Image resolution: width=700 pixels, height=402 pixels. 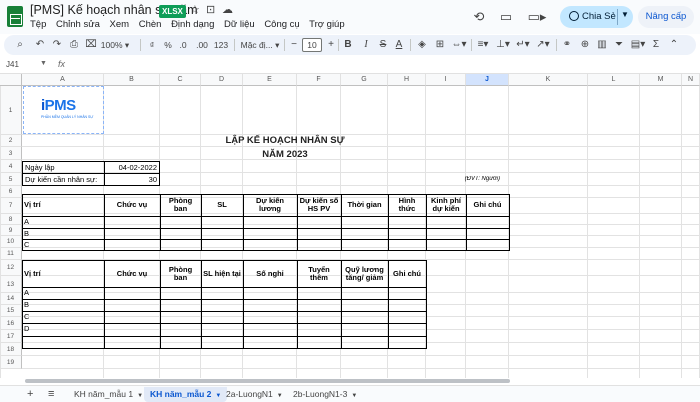 What do you see at coordinates (11, 230) in the screenshot?
I see `row-header: 9` at bounding box center [11, 230].